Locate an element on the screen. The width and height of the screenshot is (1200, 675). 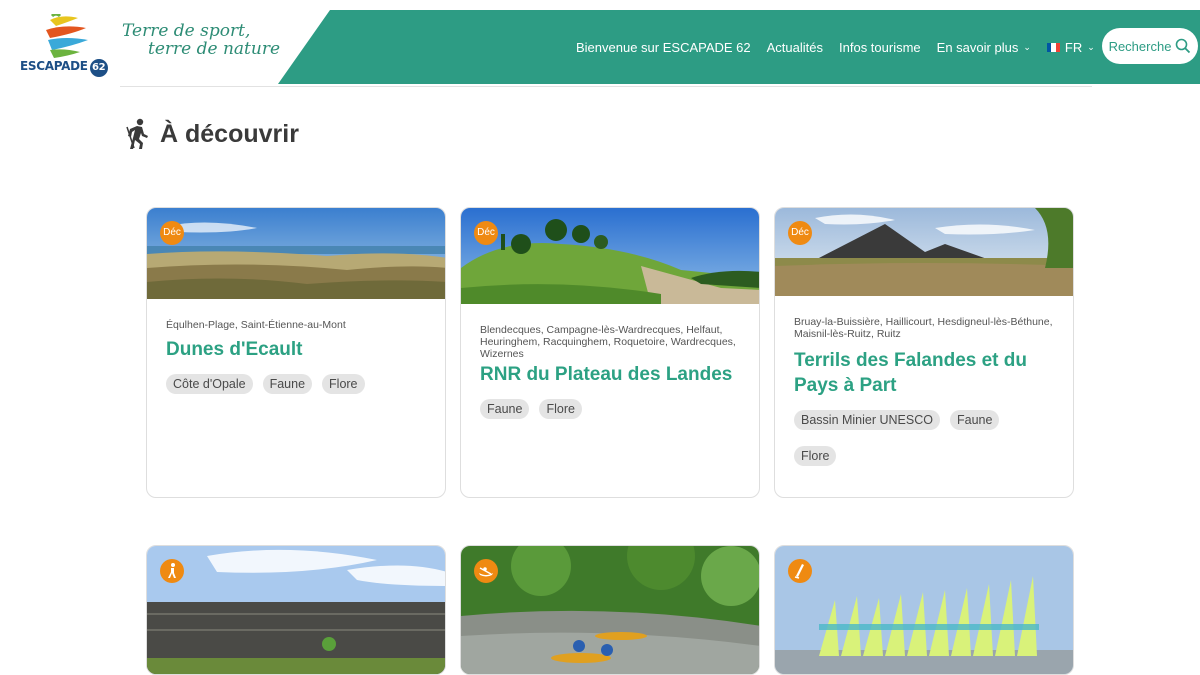
tag: Bassin Minier UNESCO is located at coordinates (867, 420).